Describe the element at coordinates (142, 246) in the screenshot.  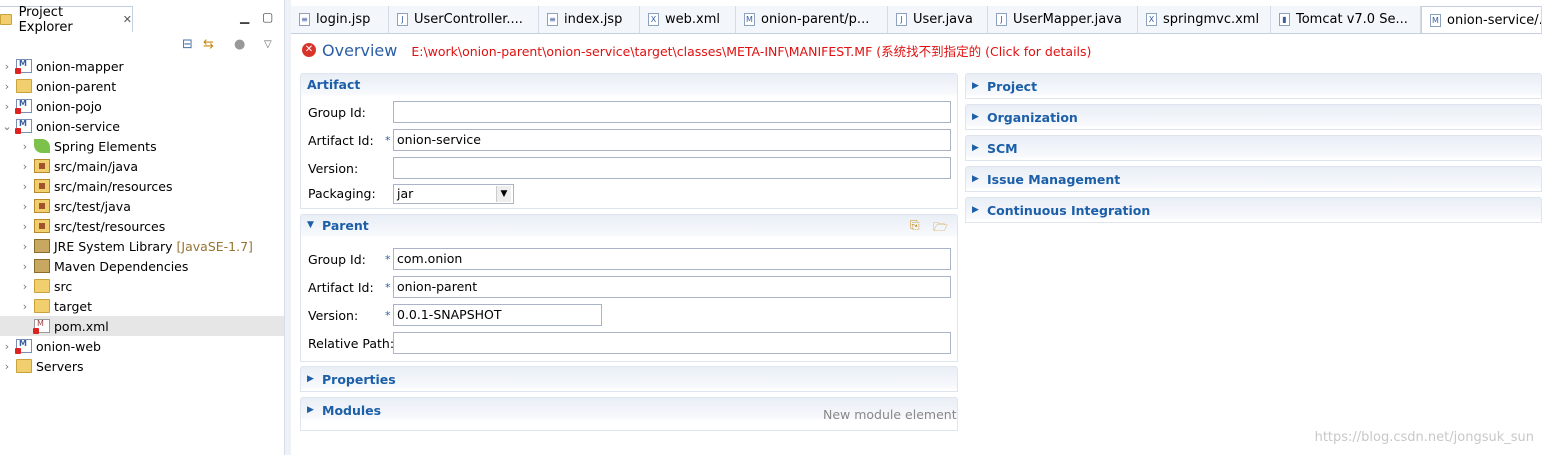
I see `tree-item: › JRE System Library [JavaSE-1.7]` at that location.